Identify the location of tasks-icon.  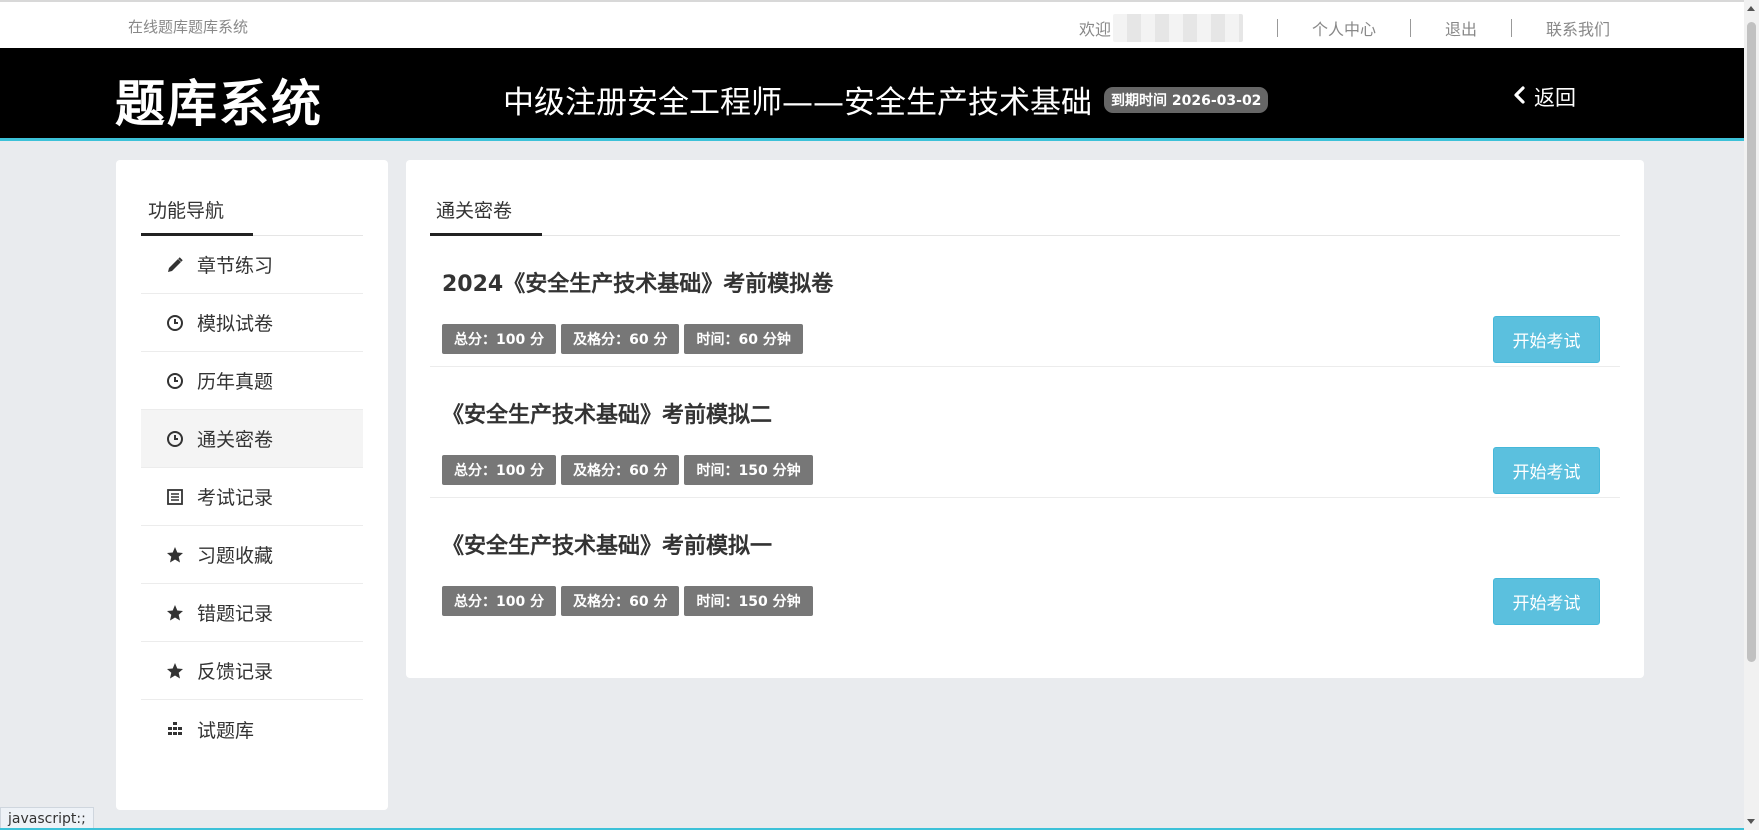
(175, 729).